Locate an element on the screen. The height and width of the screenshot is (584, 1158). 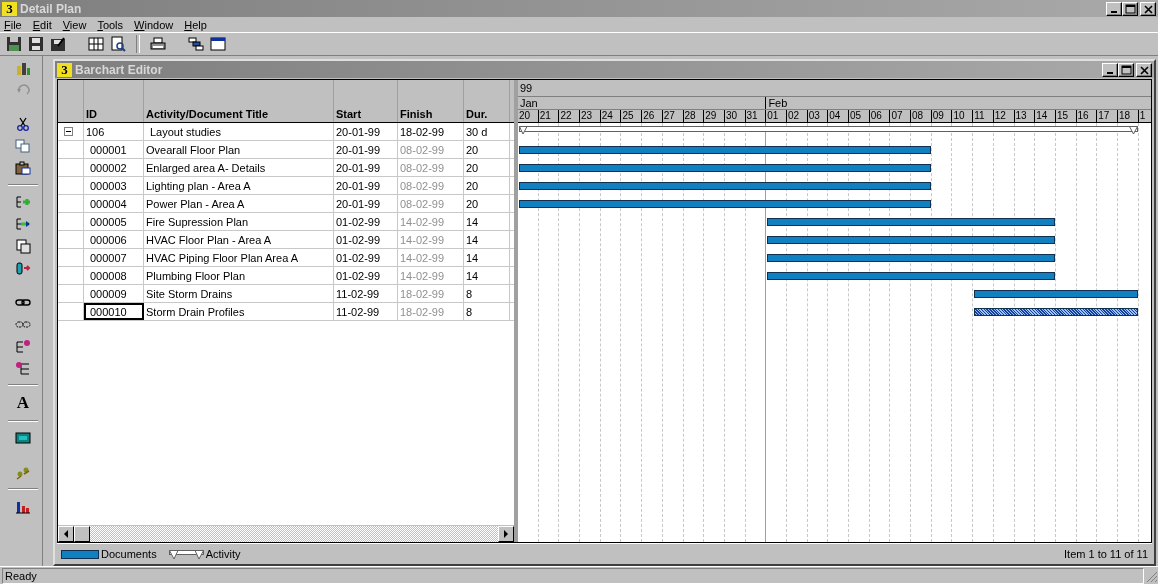
column-header: Finish is located at coordinates (431, 101).